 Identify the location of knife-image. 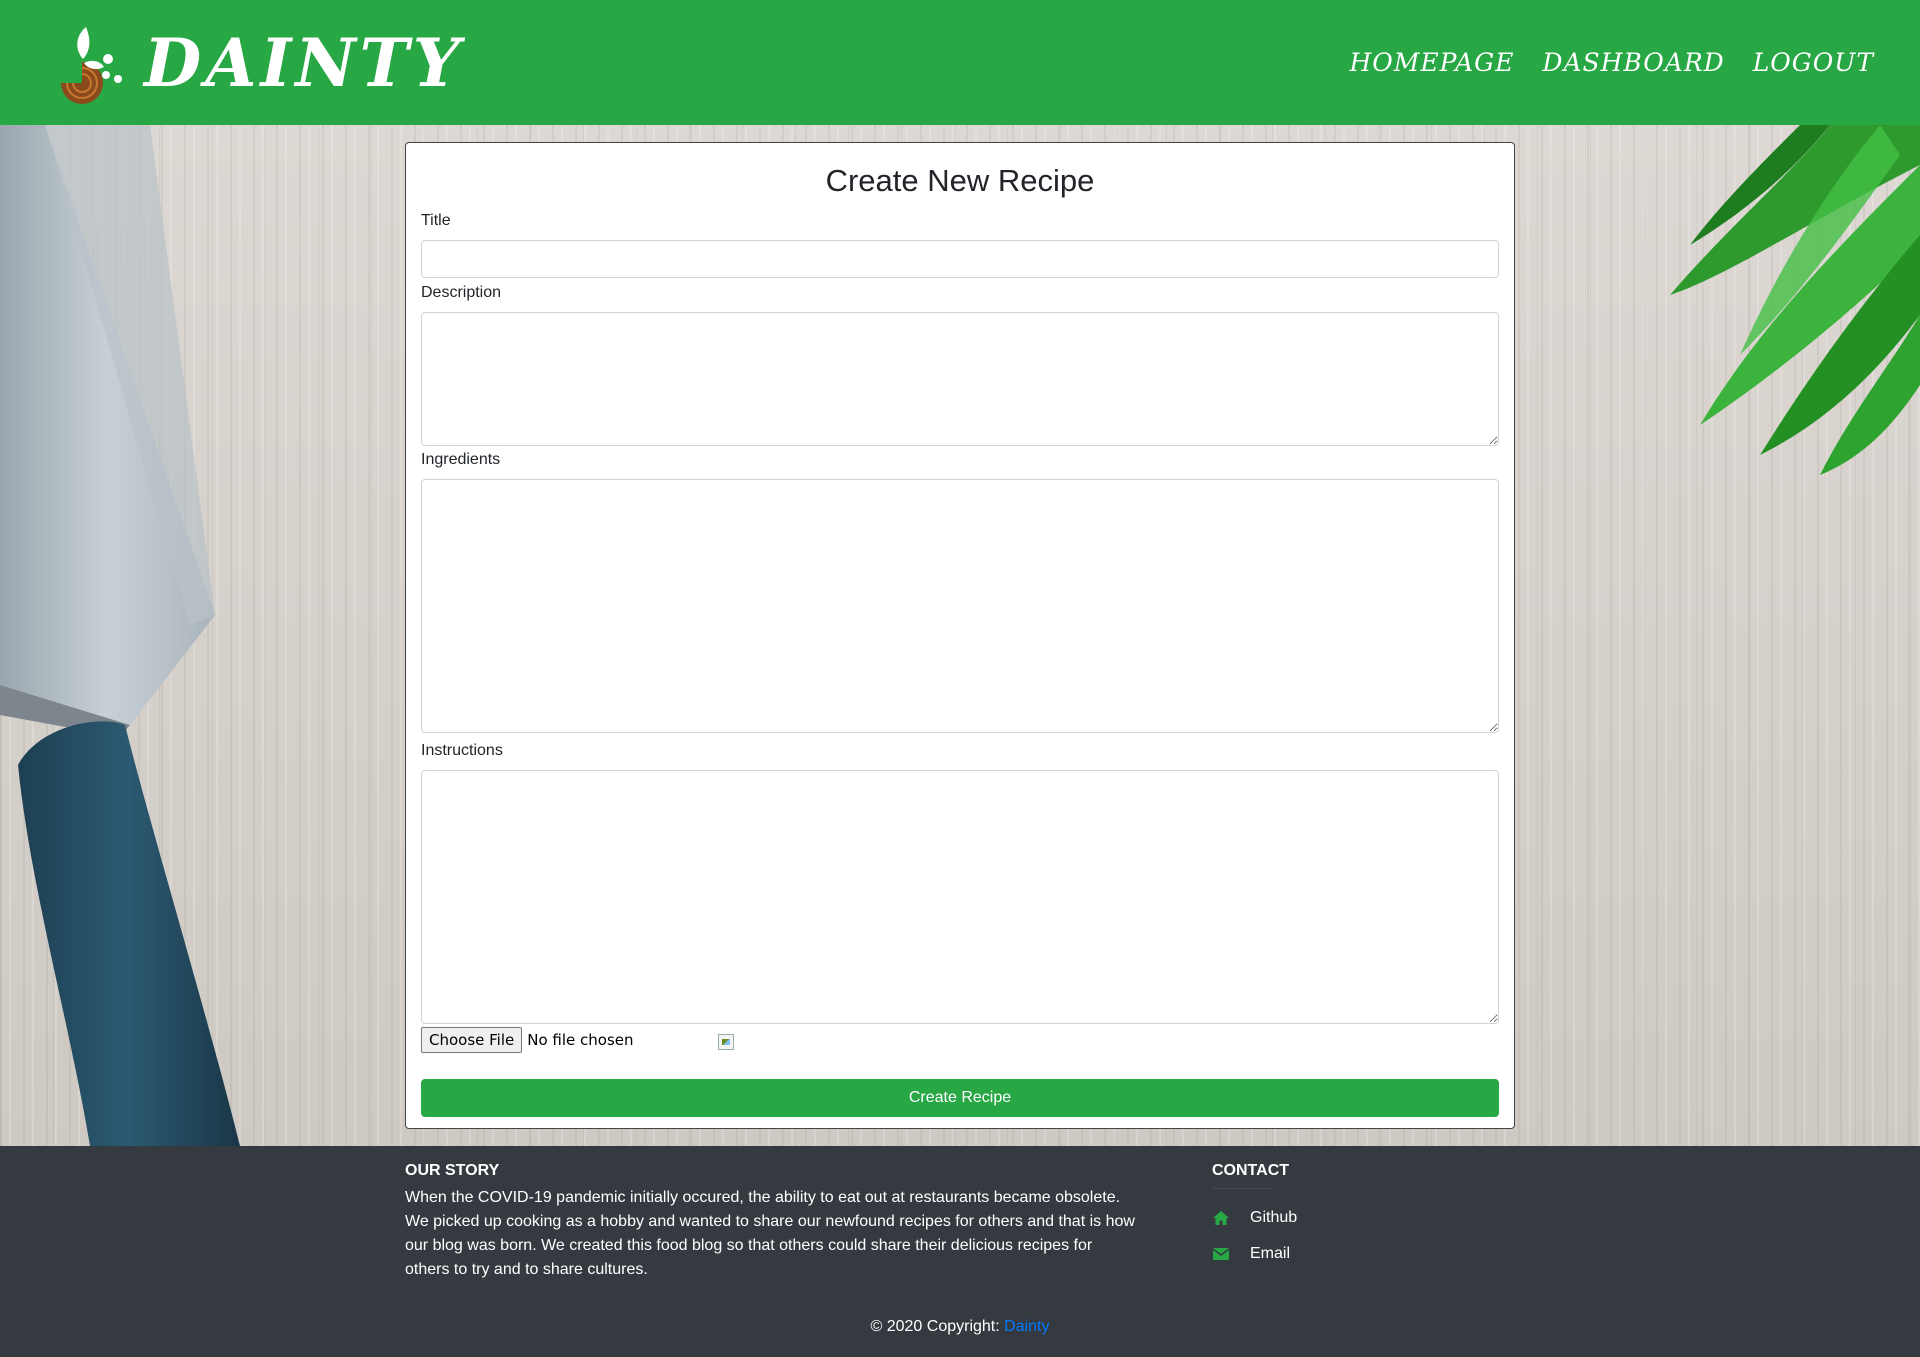
(120, 635).